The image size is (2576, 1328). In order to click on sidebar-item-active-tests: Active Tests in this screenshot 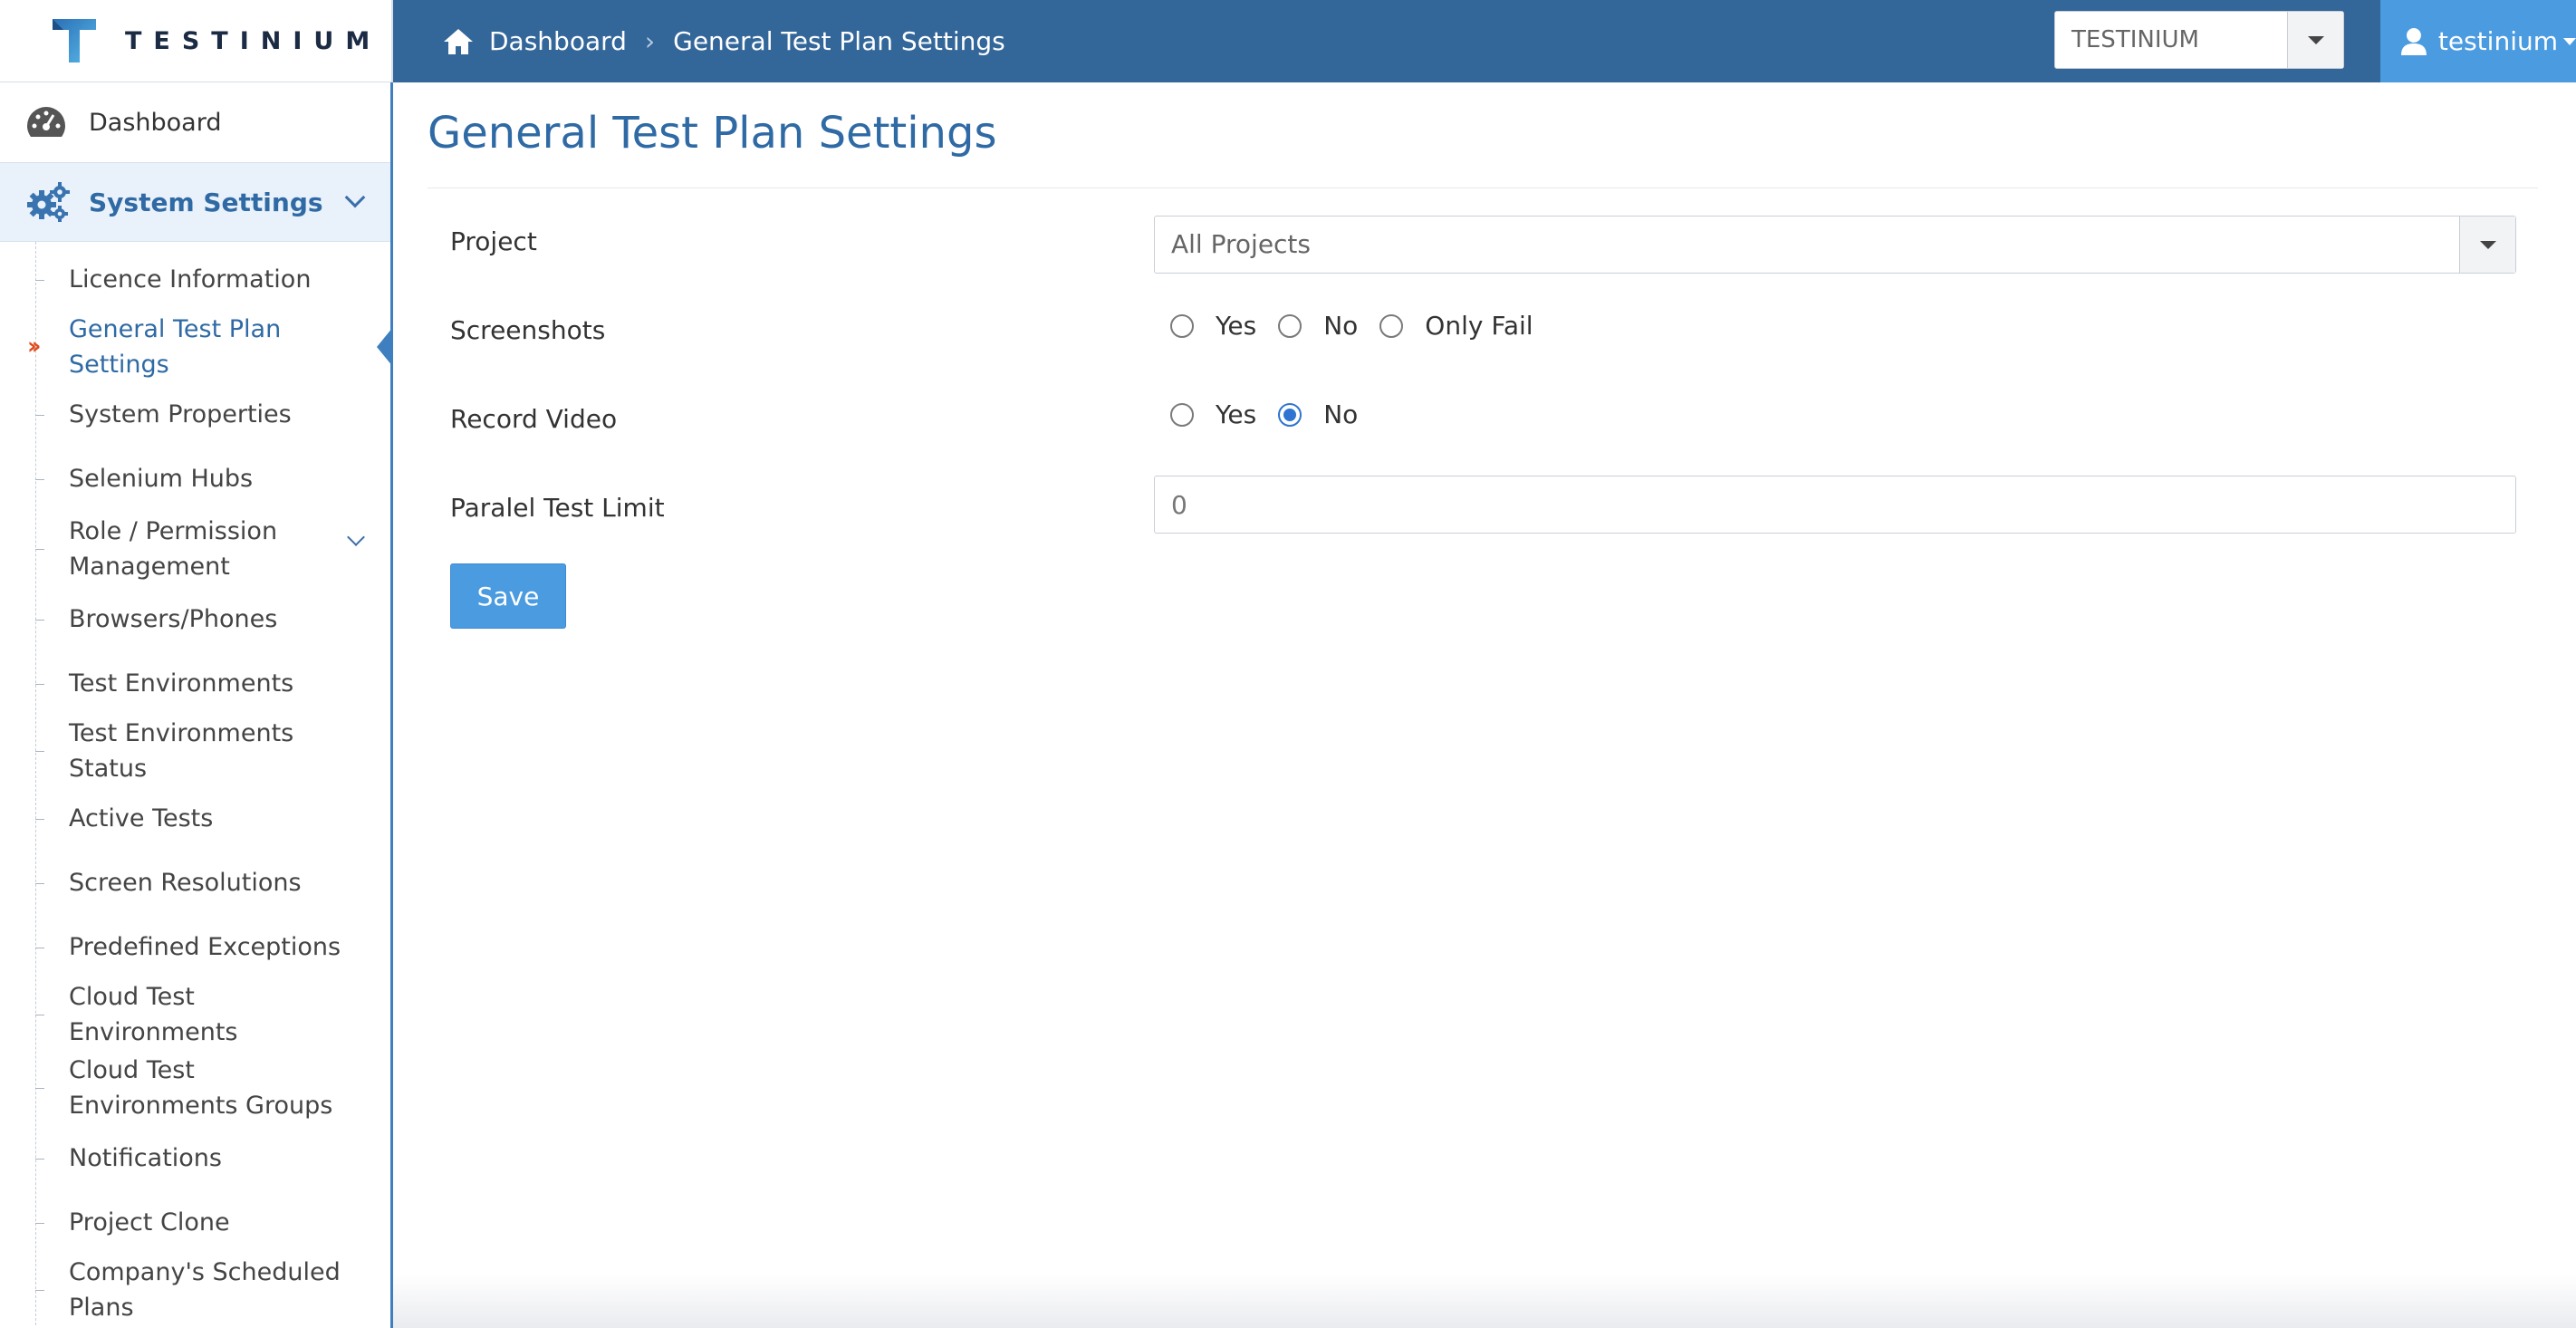, I will do `click(195, 818)`.